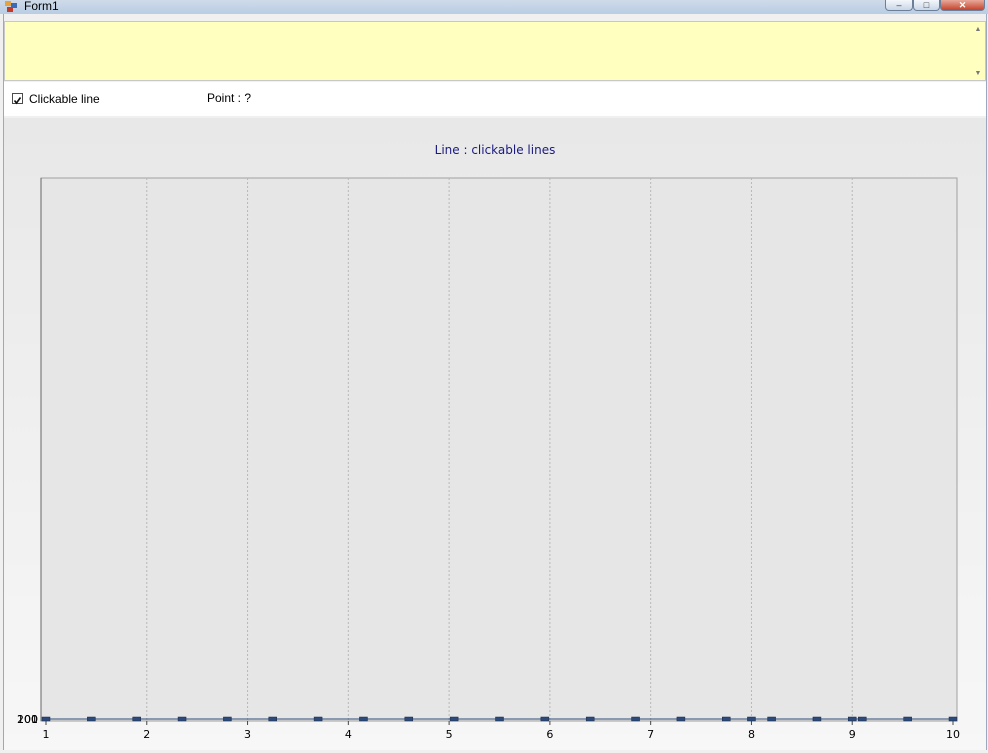  I want to click on x-tick-label: 9, so click(852, 734).